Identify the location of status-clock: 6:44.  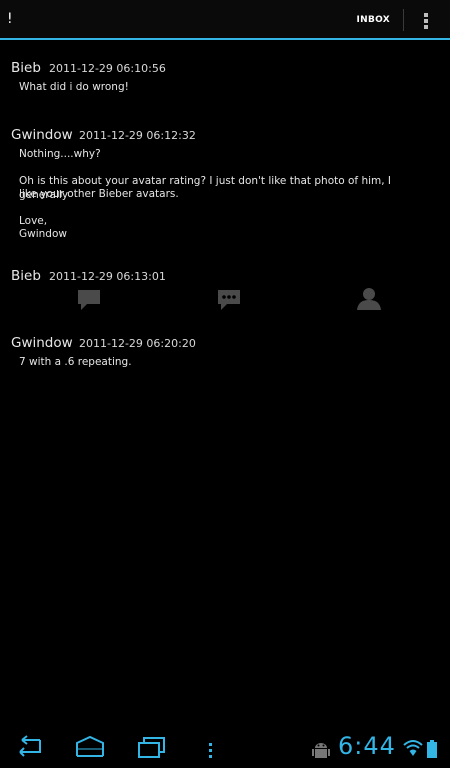
(367, 746).